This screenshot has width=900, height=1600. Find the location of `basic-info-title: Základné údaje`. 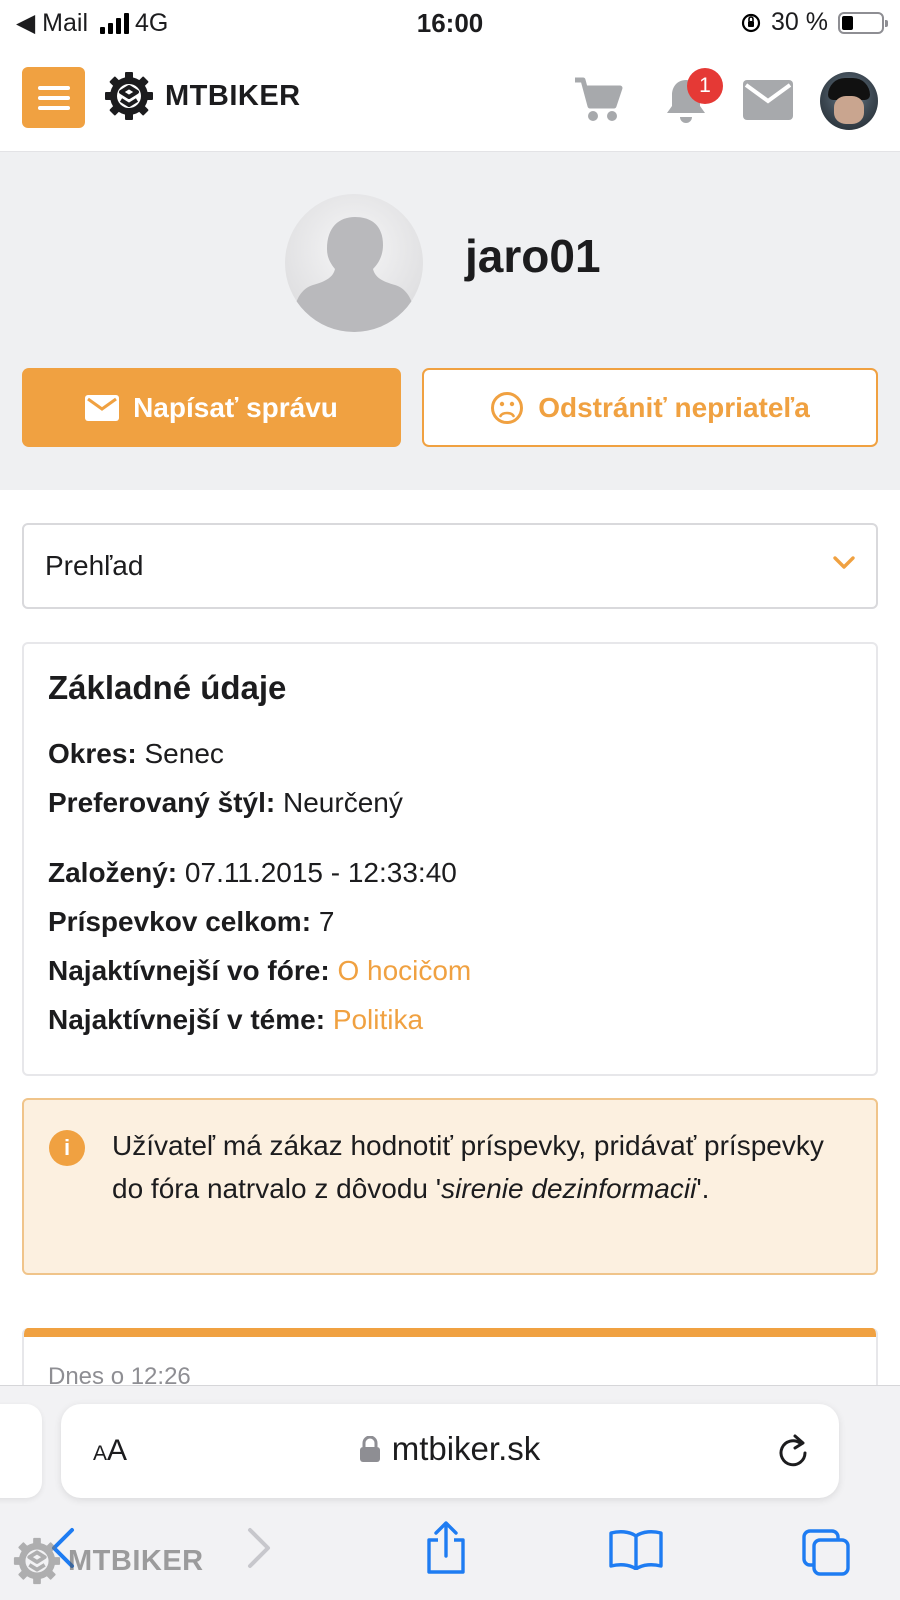

basic-info-title: Základné údaje is located at coordinates (167, 687).